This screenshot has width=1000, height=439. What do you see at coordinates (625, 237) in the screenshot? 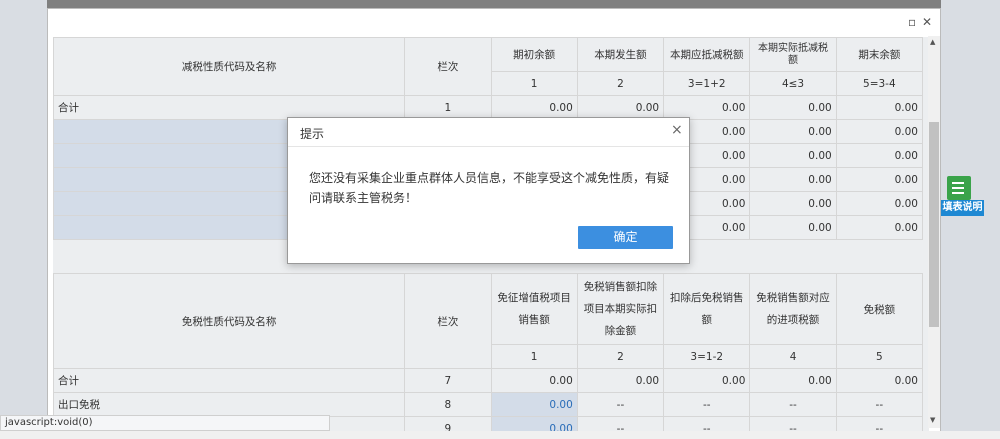
I see `confirm-button: 确定` at bounding box center [625, 237].